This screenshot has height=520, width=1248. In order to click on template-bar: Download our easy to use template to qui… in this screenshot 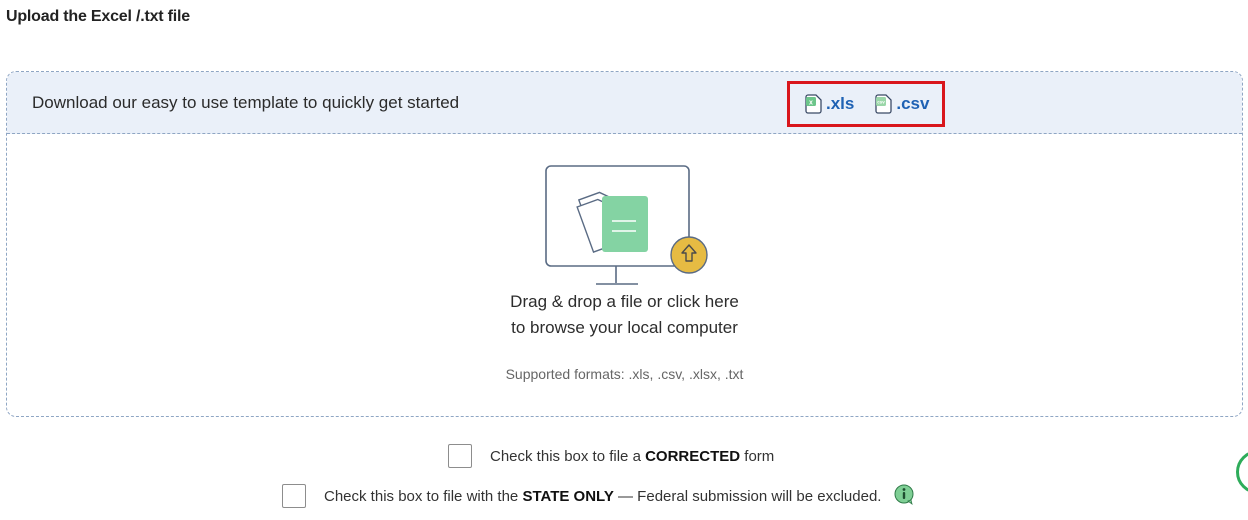, I will do `click(624, 103)`.